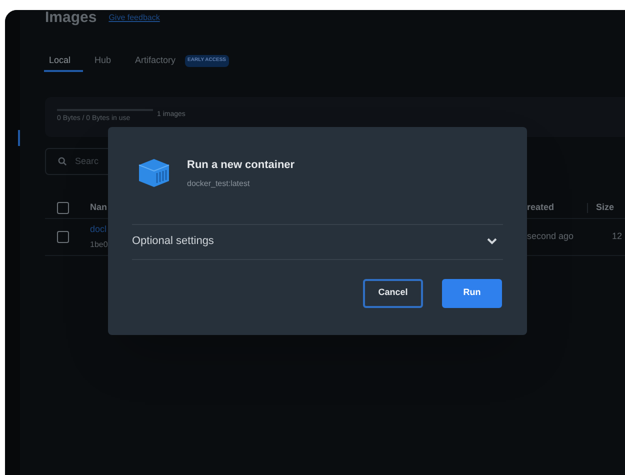 This screenshot has height=475, width=625. Describe the element at coordinates (317, 242) in the screenshot. I see `optional-settings-toggle: Optional settings` at that location.